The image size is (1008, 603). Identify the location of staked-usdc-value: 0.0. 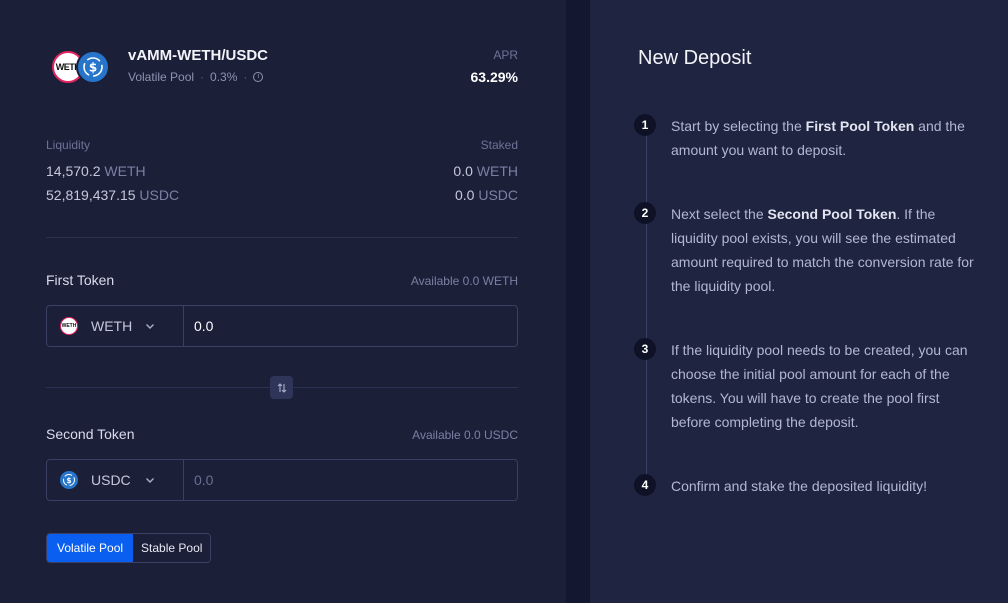
(464, 195).